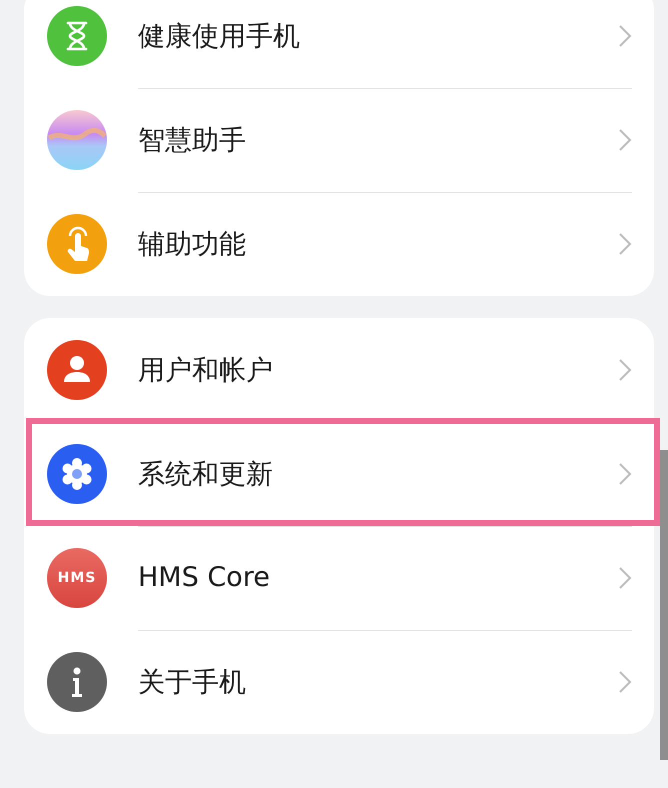  What do you see at coordinates (378, 474) in the screenshot?
I see `menu-item-label: 系统和更新` at bounding box center [378, 474].